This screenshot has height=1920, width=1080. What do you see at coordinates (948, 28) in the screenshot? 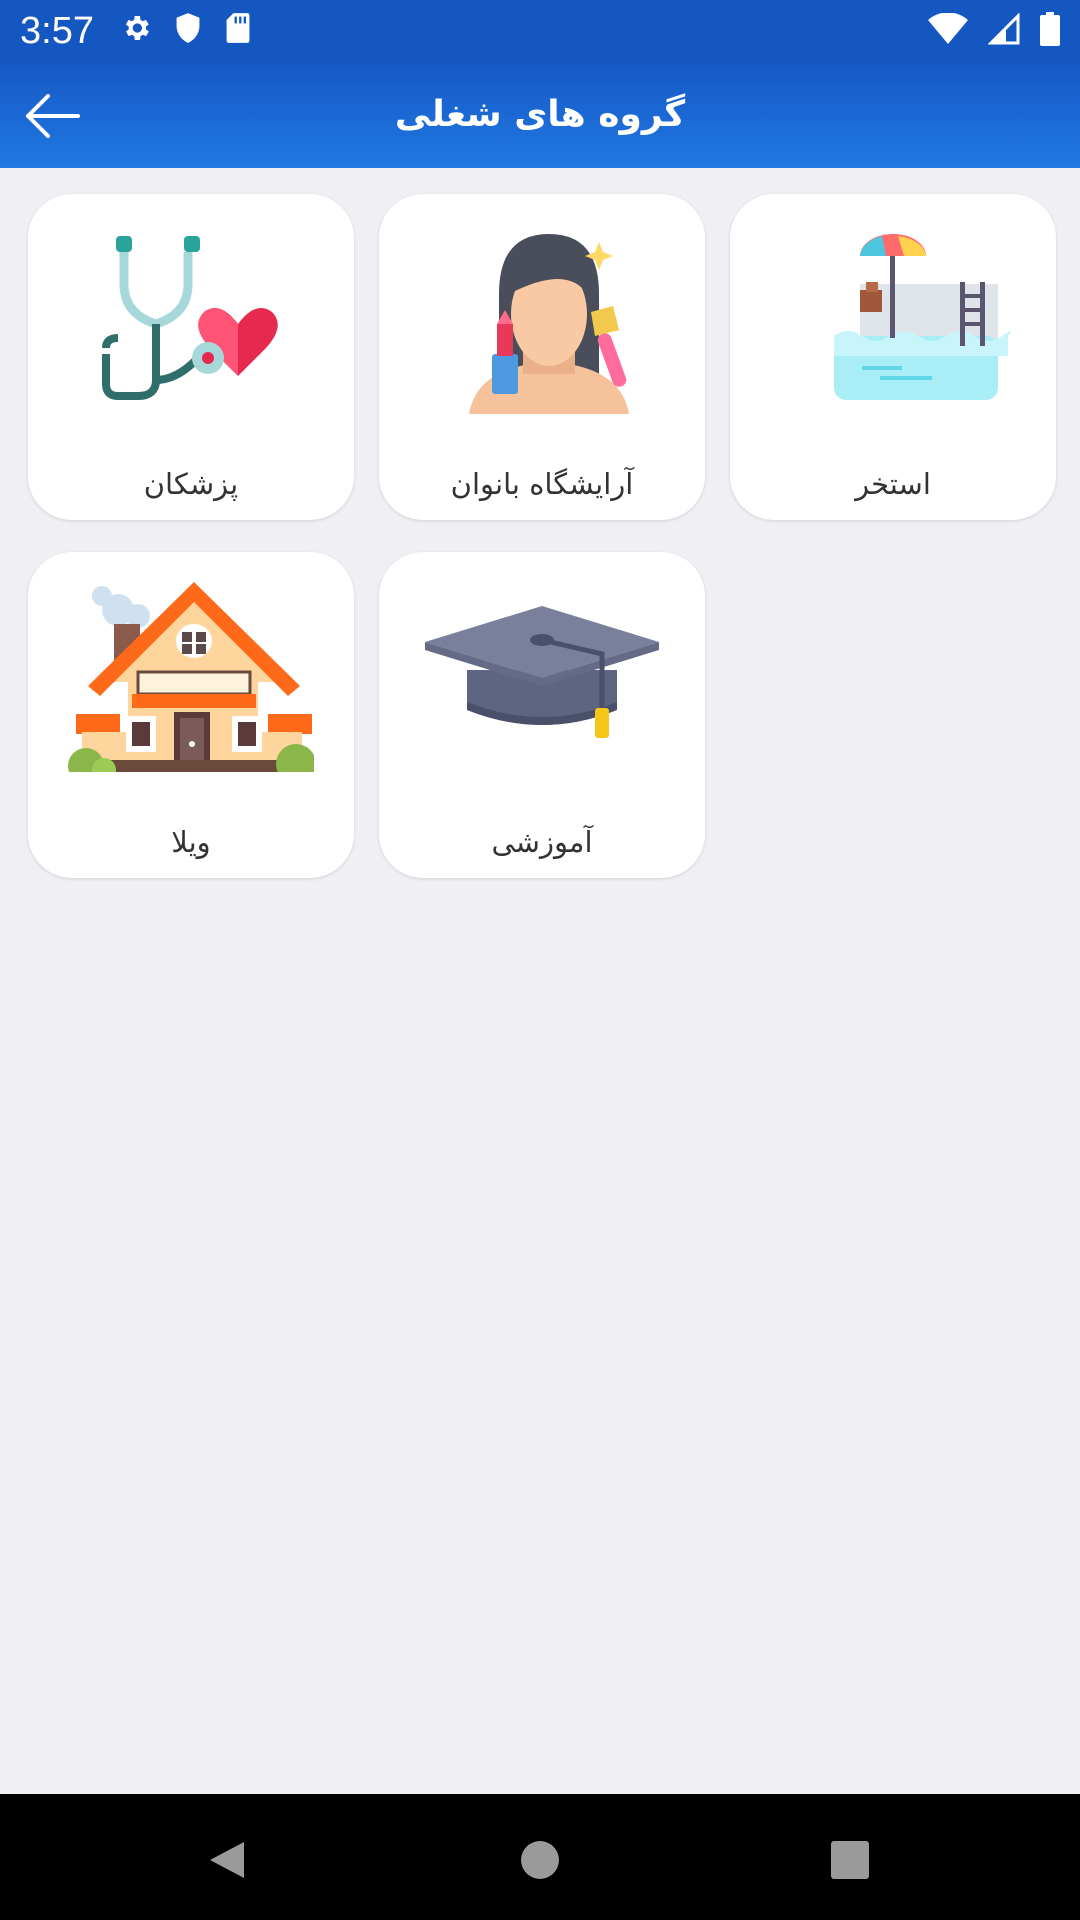
I see `wifi-icon` at bounding box center [948, 28].